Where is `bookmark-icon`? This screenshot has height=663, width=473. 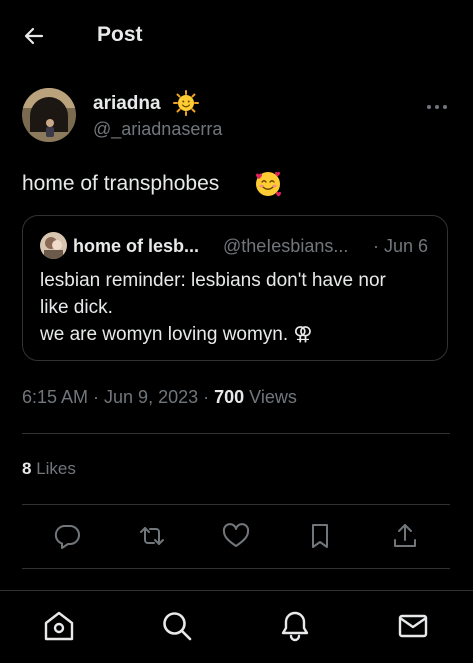 bookmark-icon is located at coordinates (320, 536).